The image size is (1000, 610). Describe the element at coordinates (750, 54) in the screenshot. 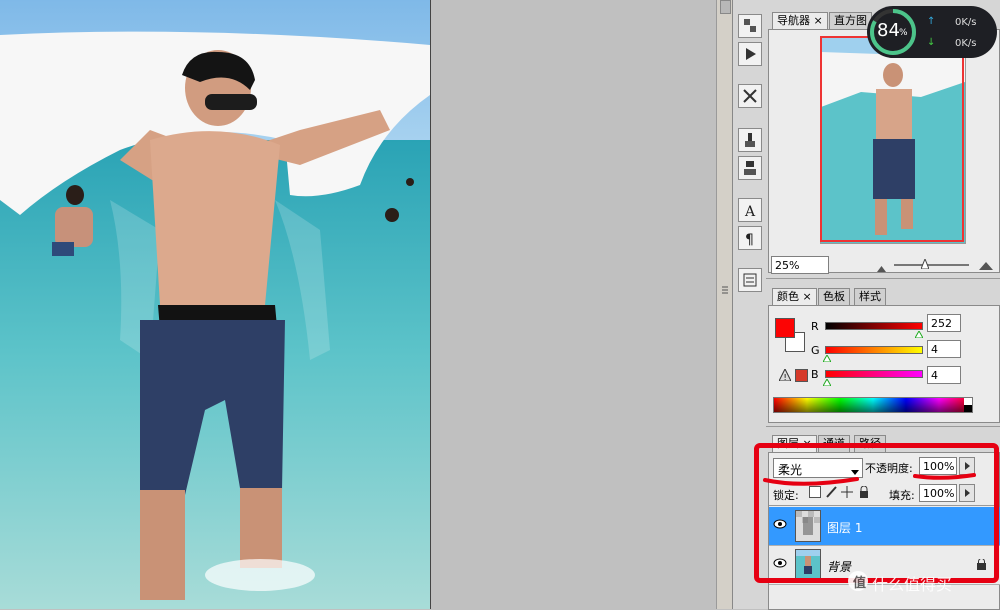

I see `actions-play-icon` at that location.